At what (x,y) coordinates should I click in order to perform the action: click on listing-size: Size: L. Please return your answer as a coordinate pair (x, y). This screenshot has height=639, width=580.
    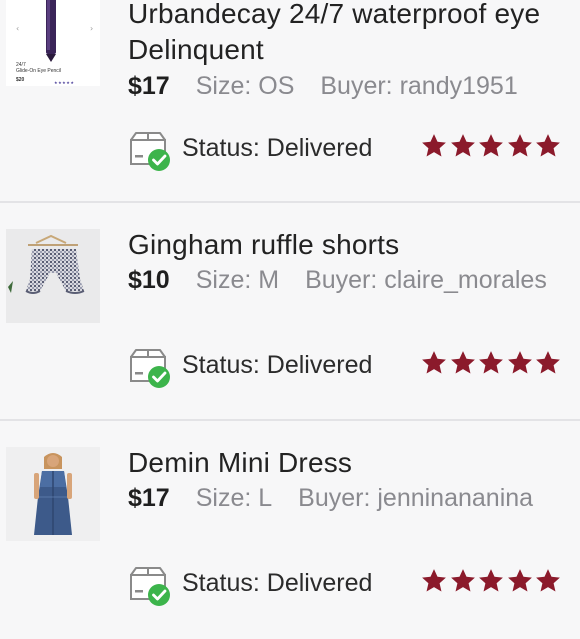
    Looking at the image, I should click on (234, 498).